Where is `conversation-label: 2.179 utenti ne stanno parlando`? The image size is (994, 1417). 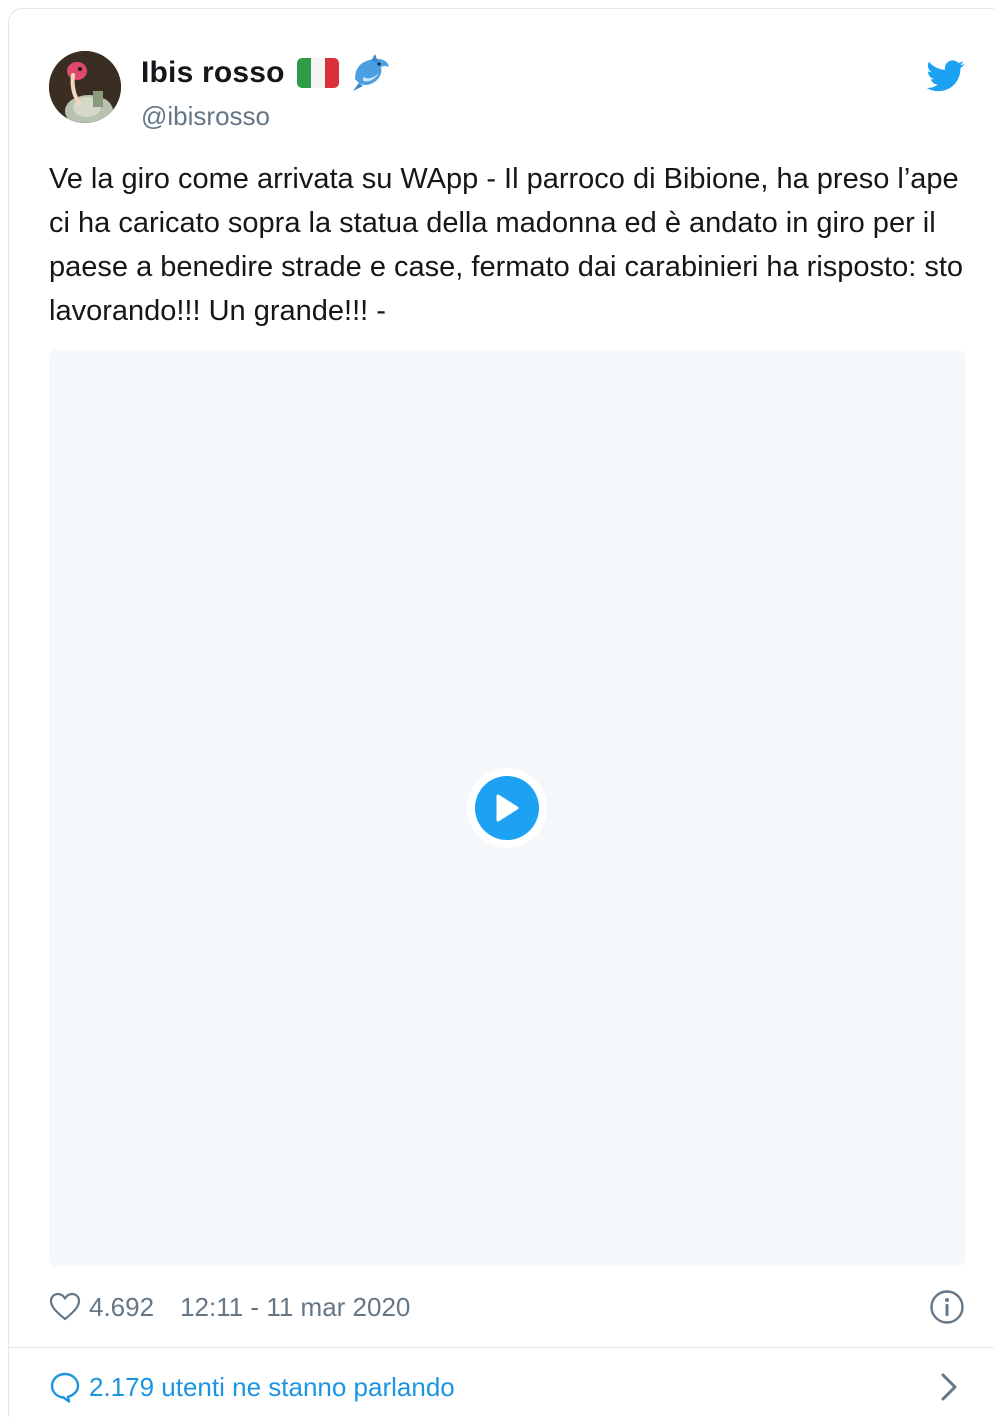 conversation-label: 2.179 utenti ne stanno parlando is located at coordinates (272, 1387).